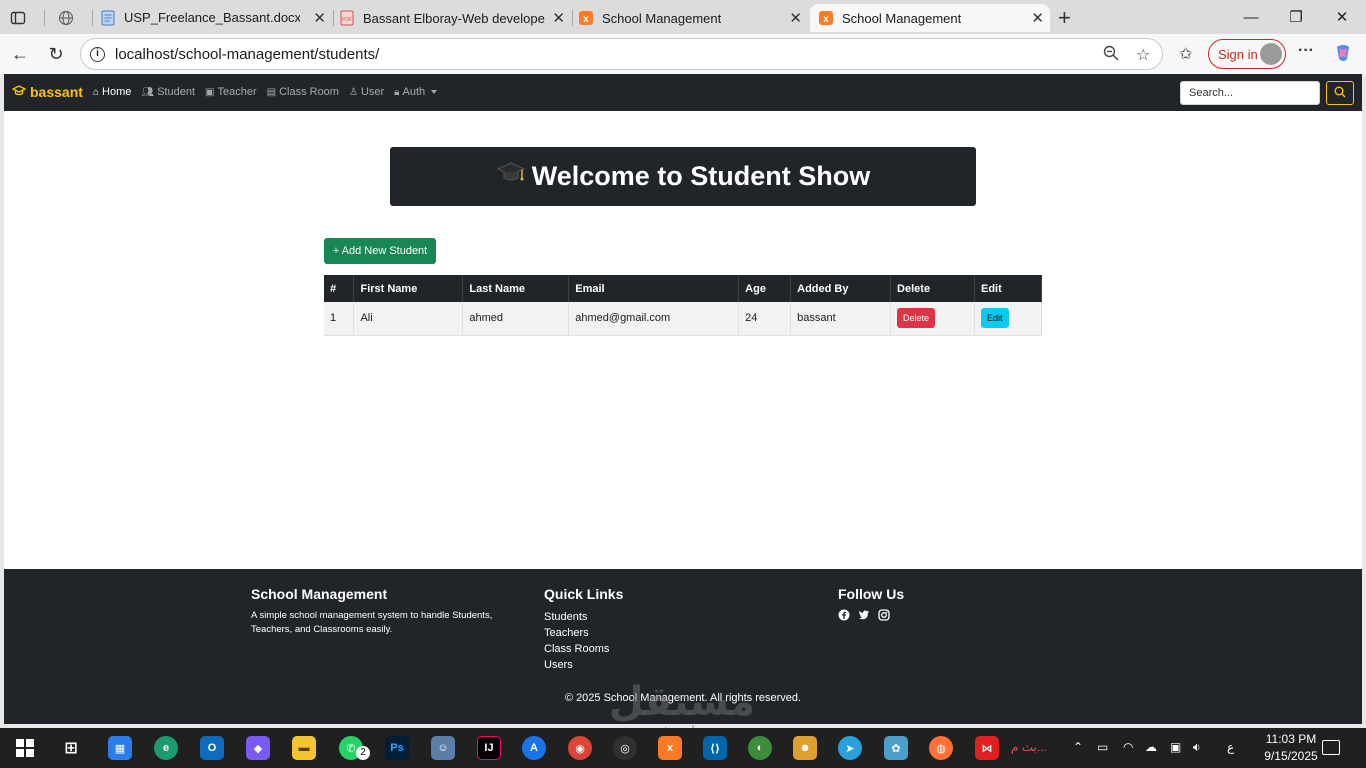  I want to click on nav-home: ⌂ Home, so click(112, 92).